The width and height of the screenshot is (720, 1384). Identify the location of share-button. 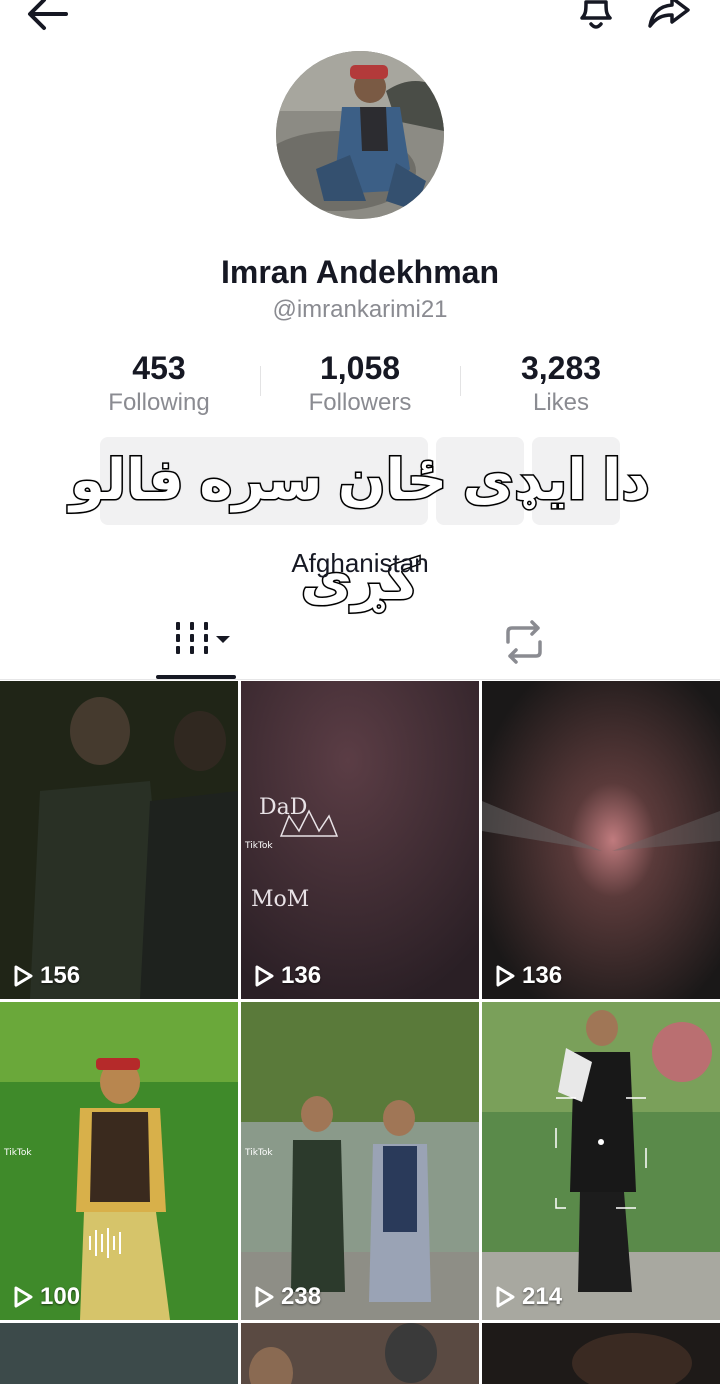
(669, 18).